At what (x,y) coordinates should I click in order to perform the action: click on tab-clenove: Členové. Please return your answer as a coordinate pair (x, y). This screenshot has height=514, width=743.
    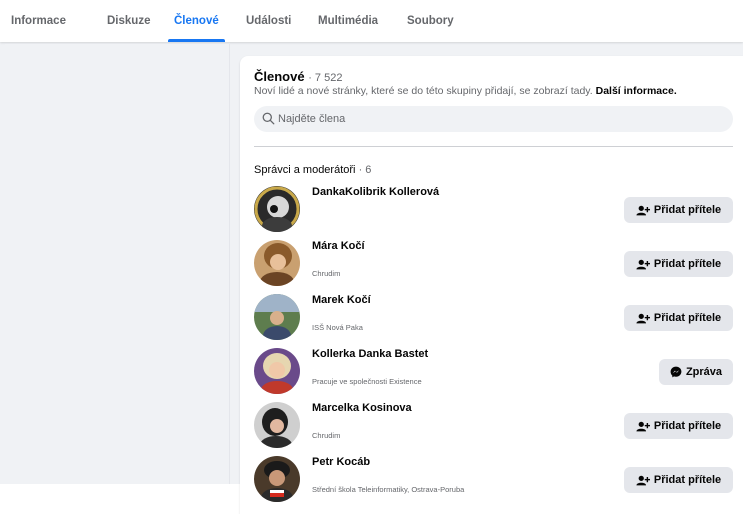
    Looking at the image, I should click on (196, 21).